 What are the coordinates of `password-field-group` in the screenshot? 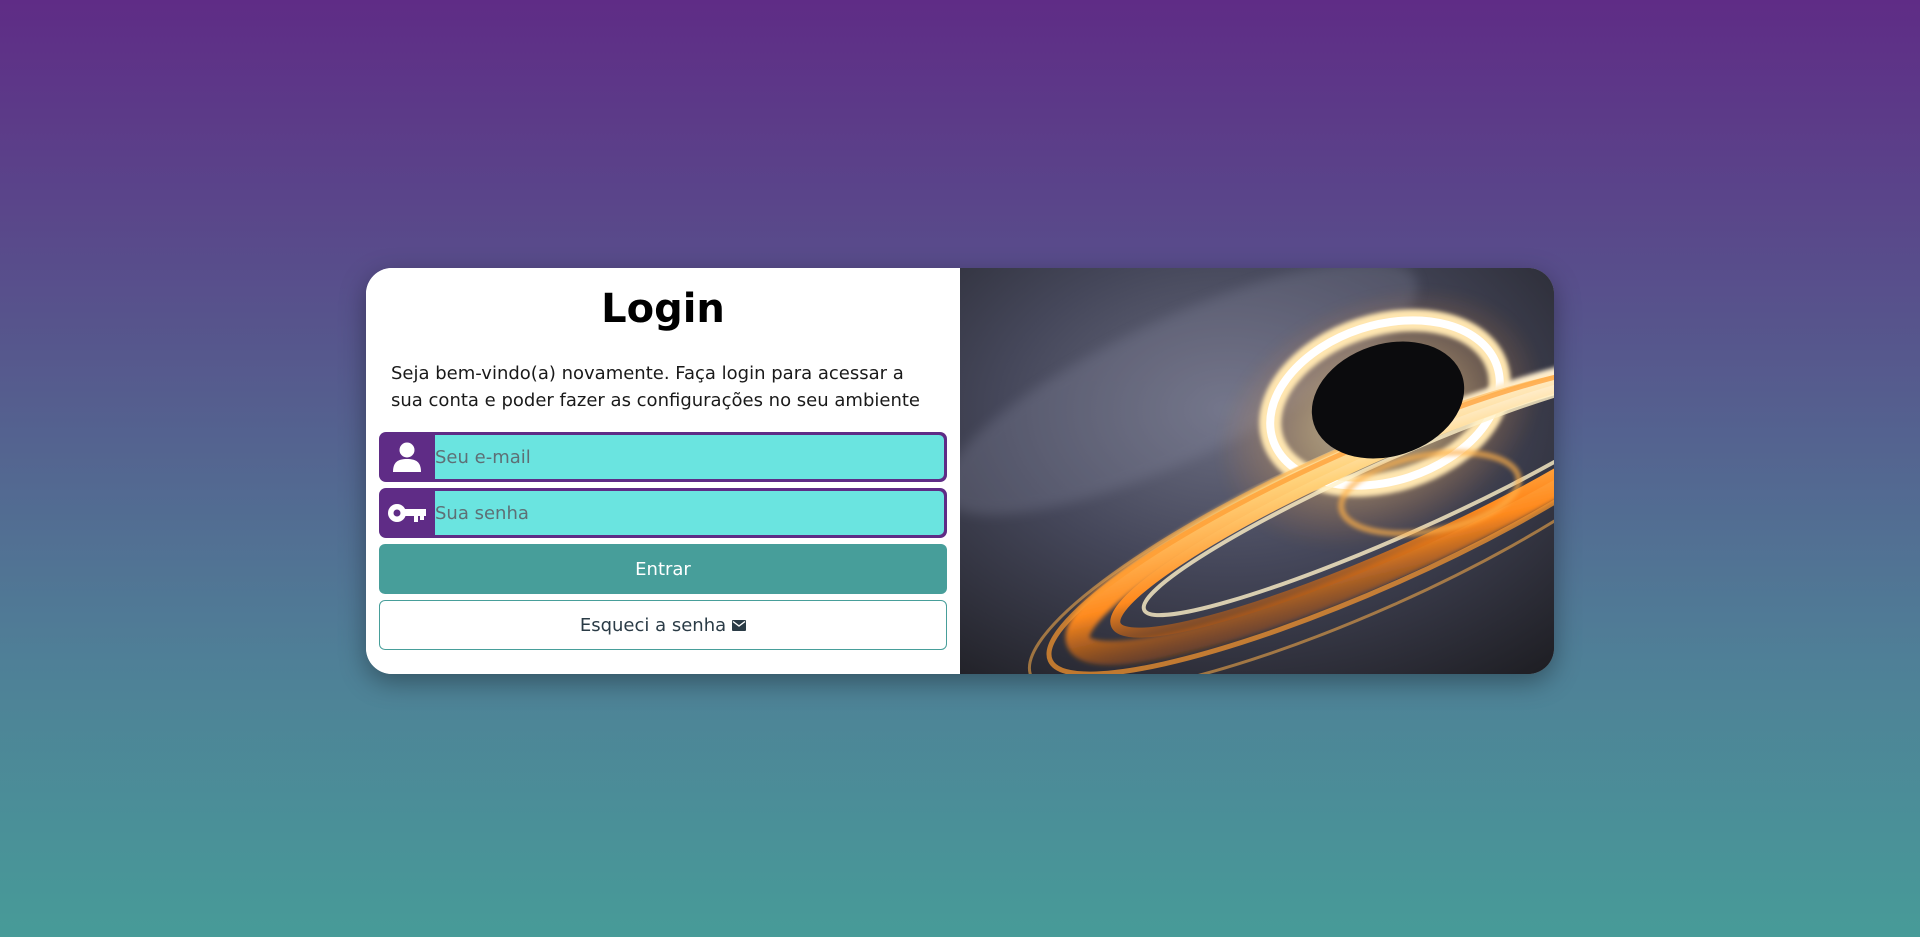 It's located at (663, 513).